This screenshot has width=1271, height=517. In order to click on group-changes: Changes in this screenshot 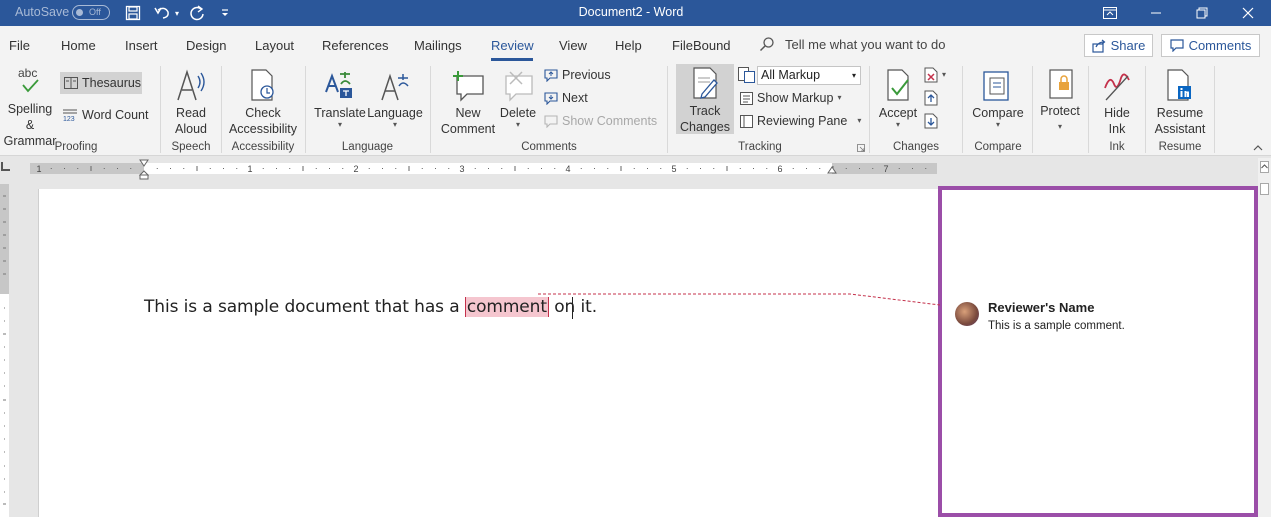, I will do `click(916, 147)`.